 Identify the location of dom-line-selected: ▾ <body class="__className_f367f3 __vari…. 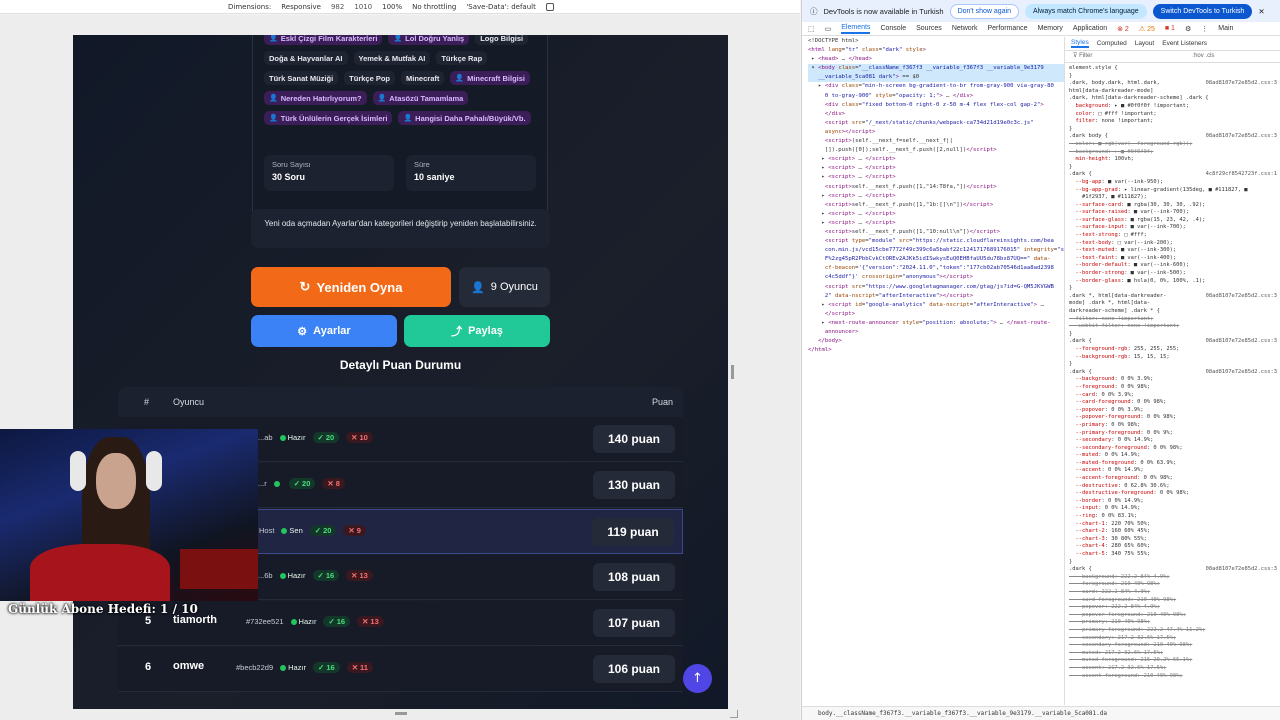
(936, 69).